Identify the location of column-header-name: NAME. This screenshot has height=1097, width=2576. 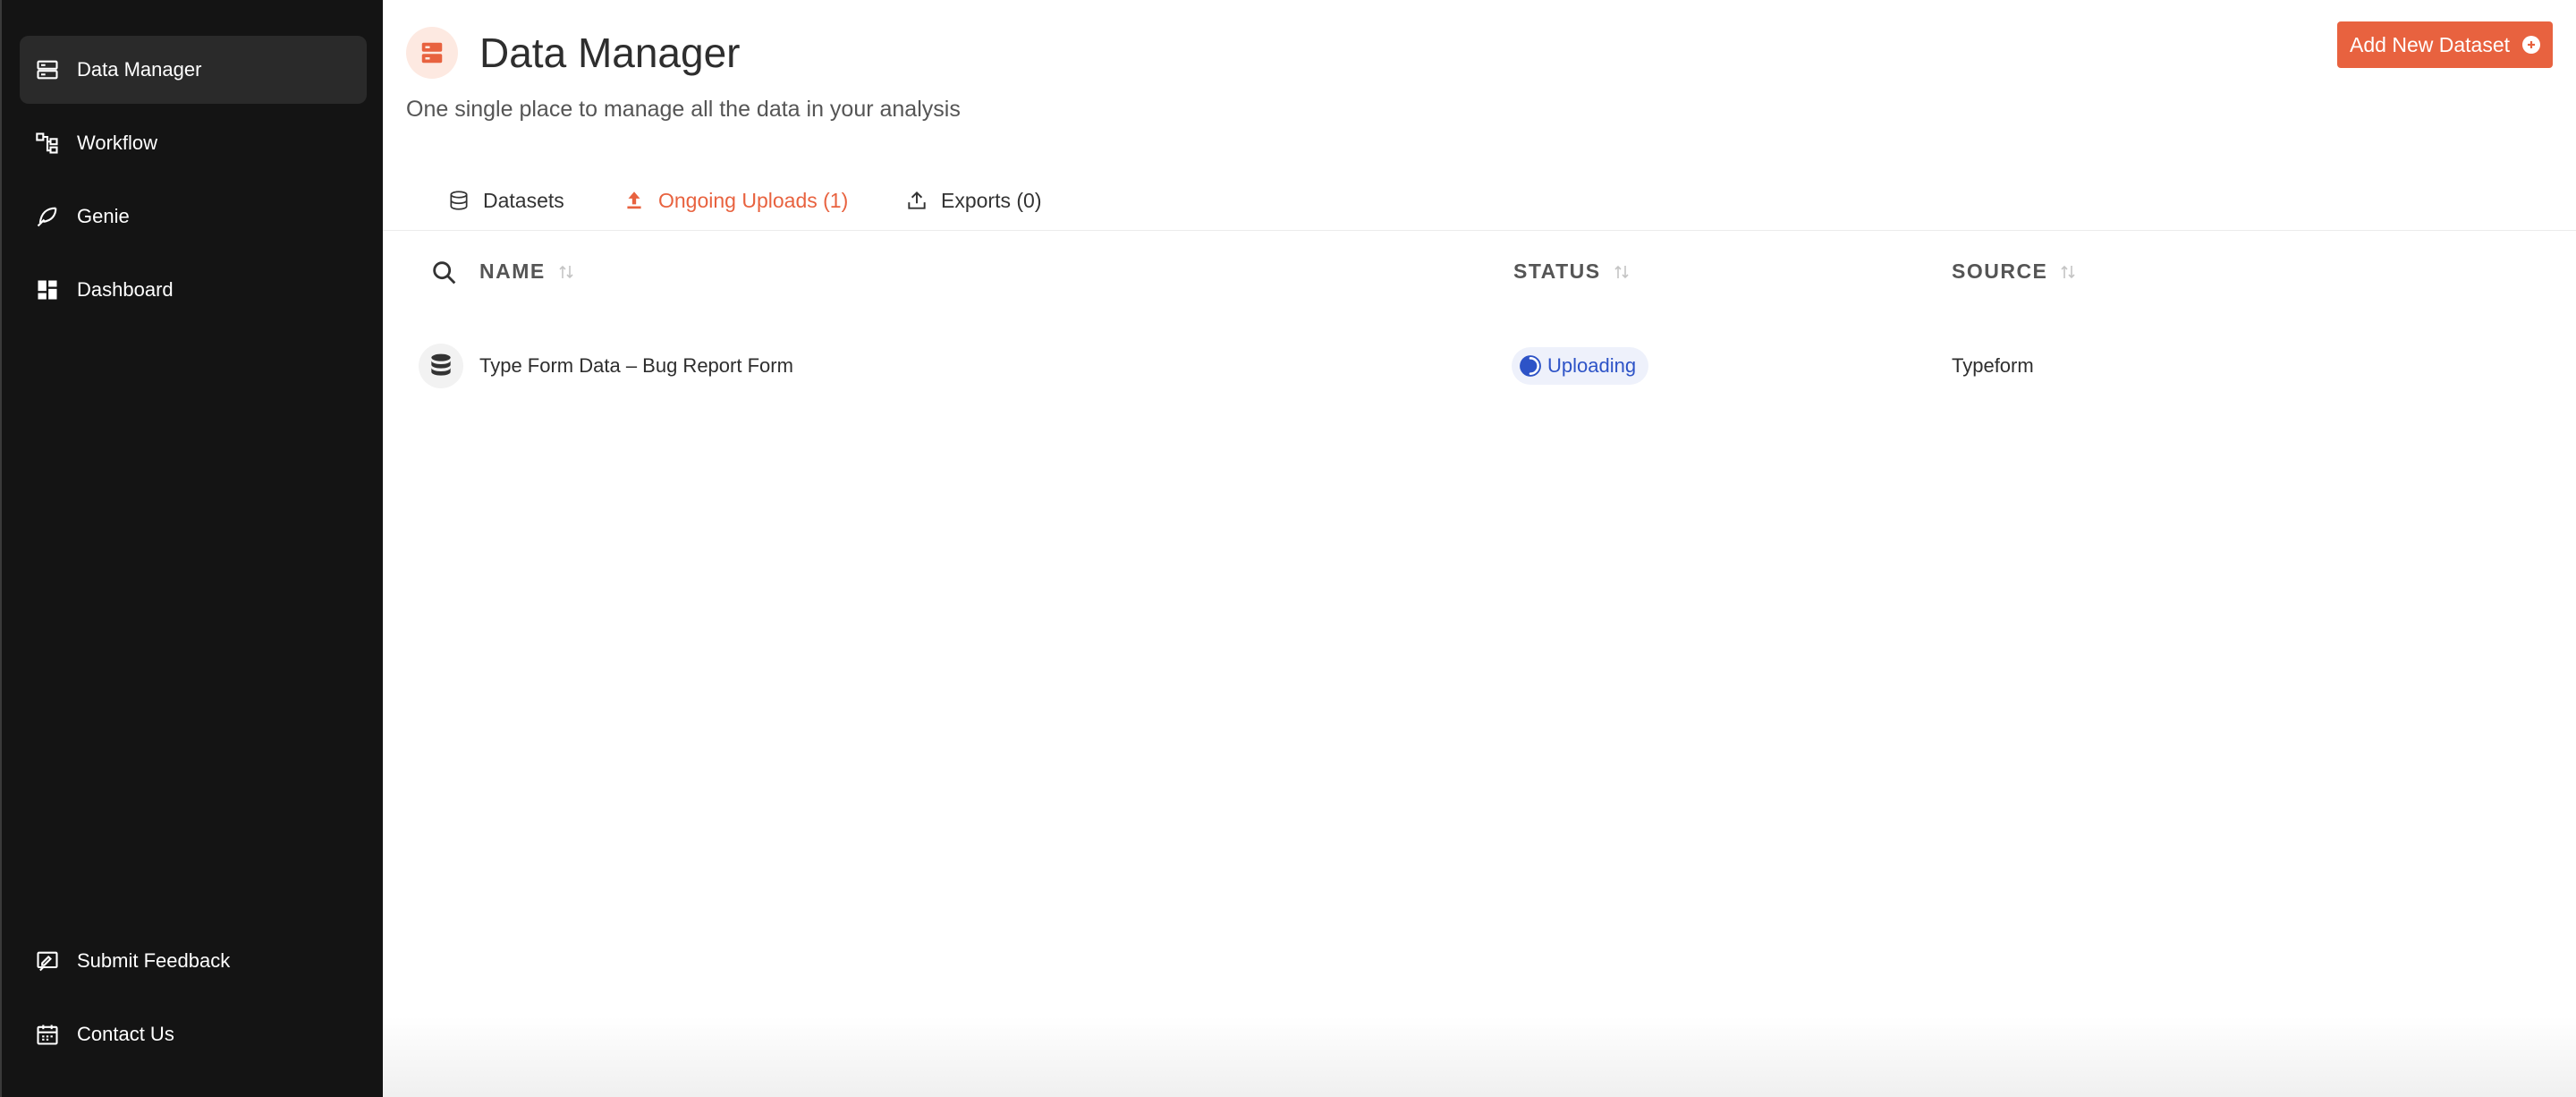
(526, 271).